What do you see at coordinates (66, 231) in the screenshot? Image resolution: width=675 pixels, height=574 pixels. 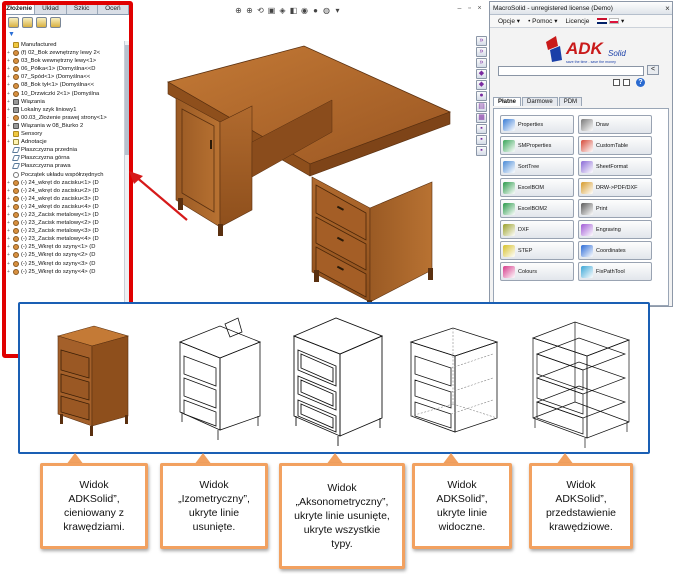 I see `tree-item: + (-) 23_Zacisk metalowy<3> (D` at bounding box center [66, 231].